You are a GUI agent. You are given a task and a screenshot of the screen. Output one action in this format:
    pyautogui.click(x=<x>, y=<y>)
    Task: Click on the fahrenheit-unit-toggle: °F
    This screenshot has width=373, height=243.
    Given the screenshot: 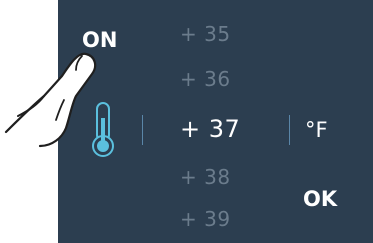 What is the action you would take?
    pyautogui.click(x=316, y=130)
    